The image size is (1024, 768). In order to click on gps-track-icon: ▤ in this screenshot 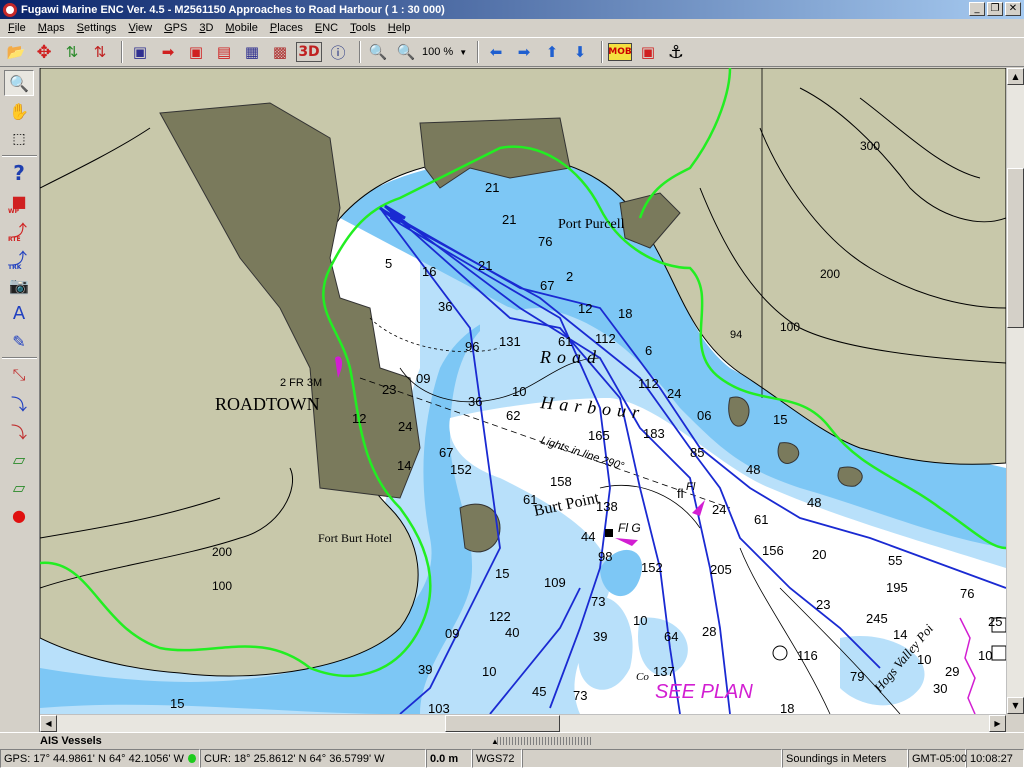, I will do `click(224, 52)`.